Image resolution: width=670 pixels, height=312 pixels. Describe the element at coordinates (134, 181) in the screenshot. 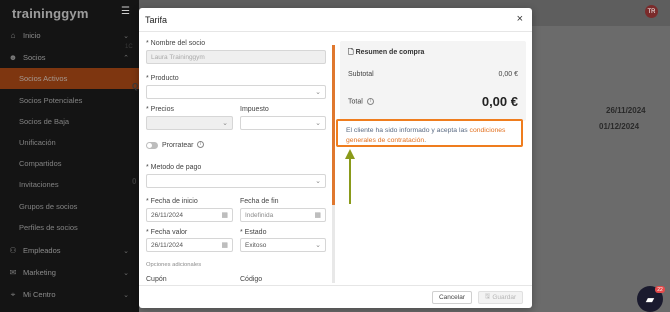

I see `bg-fragment: 0` at that location.